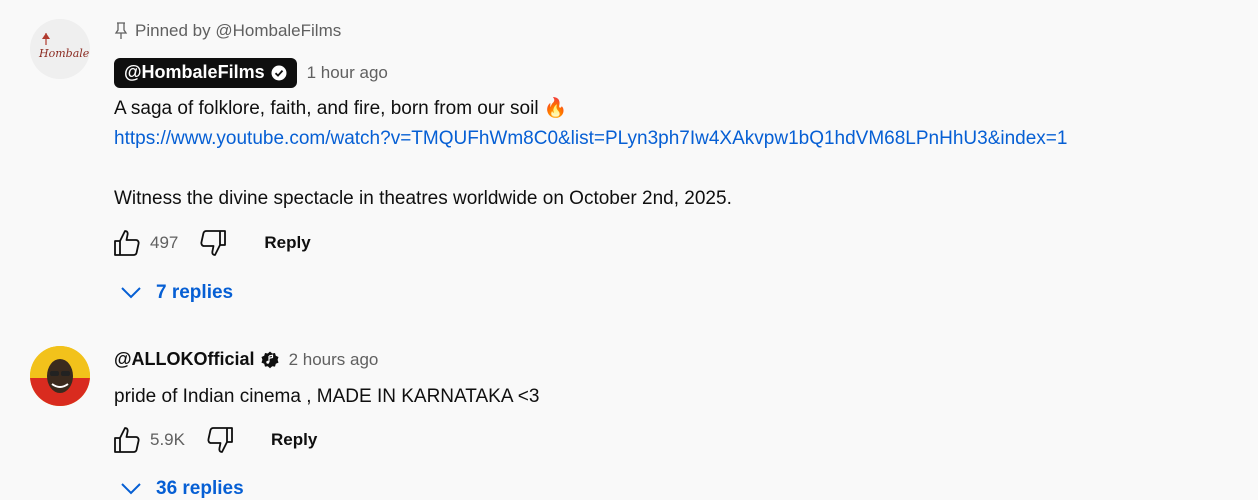 The width and height of the screenshot is (1258, 500). I want to click on author-row: @HombaleFilms 1 hour ago, so click(251, 73).